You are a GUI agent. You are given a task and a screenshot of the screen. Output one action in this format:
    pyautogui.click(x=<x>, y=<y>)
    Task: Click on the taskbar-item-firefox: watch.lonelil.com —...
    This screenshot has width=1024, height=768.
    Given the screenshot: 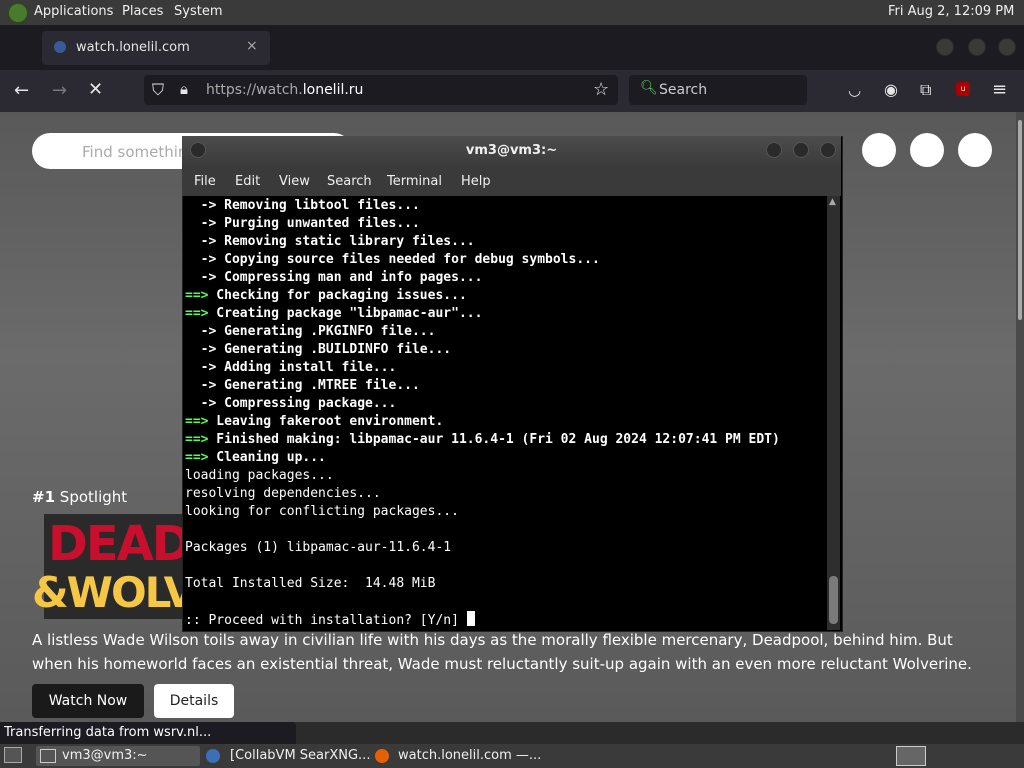 What is the action you would take?
    pyautogui.click(x=469, y=756)
    